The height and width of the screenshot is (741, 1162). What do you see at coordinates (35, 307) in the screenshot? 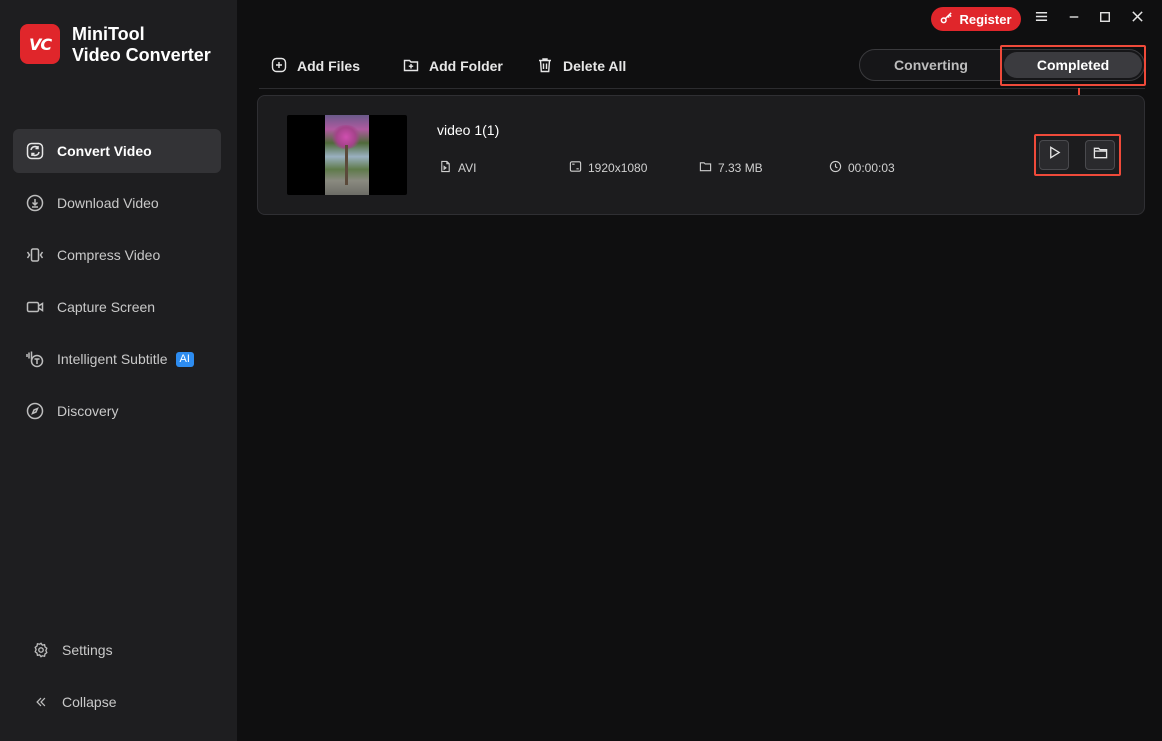
I see `camera-icon` at bounding box center [35, 307].